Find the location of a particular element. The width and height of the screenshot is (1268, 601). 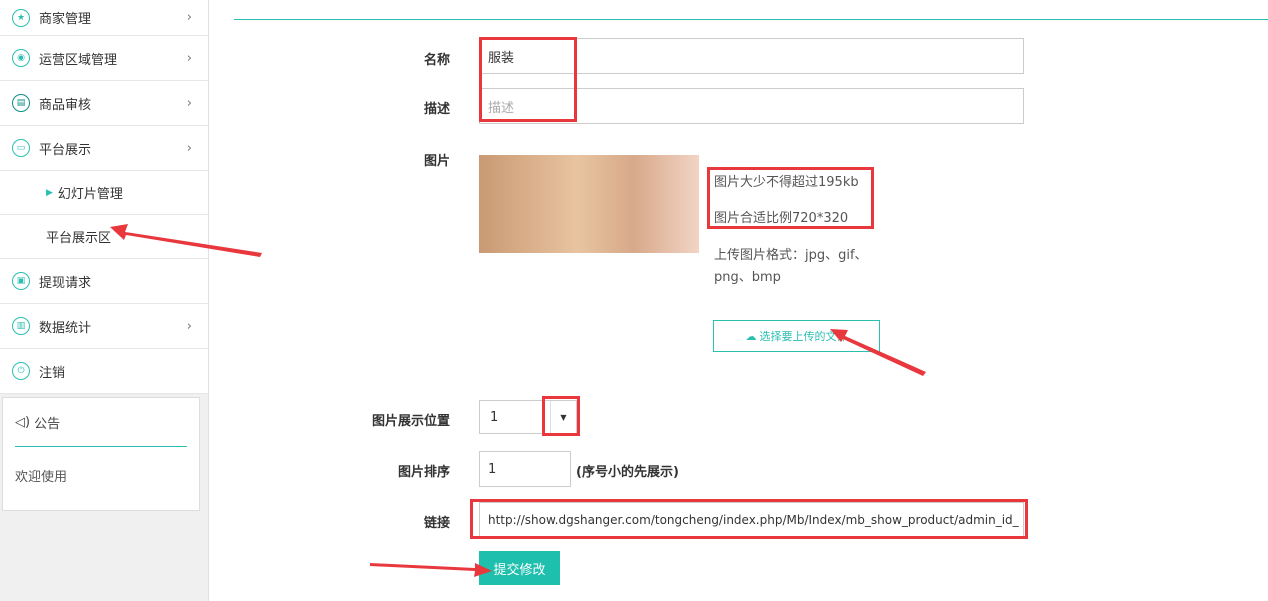

name-label: 名称 is located at coordinates (436, 60).